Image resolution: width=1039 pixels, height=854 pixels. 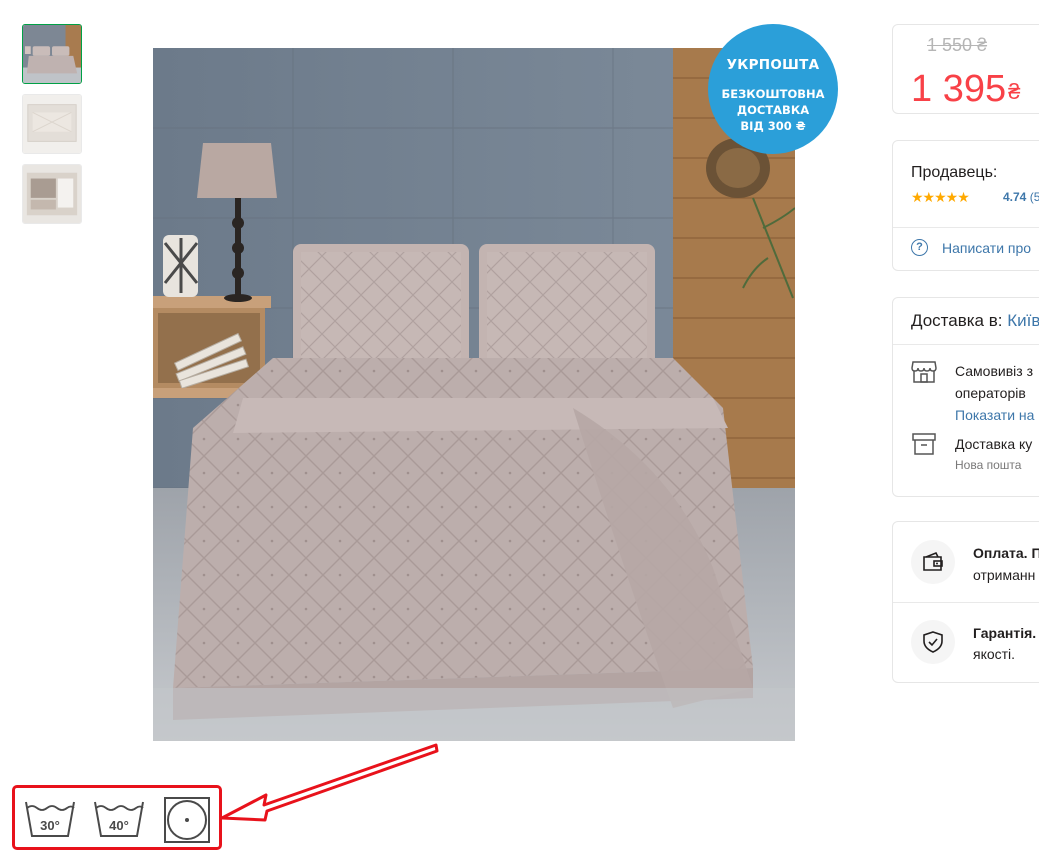 What do you see at coordinates (994, 444) in the screenshot?
I see `courier-delivery-text: Доставка ку` at bounding box center [994, 444].